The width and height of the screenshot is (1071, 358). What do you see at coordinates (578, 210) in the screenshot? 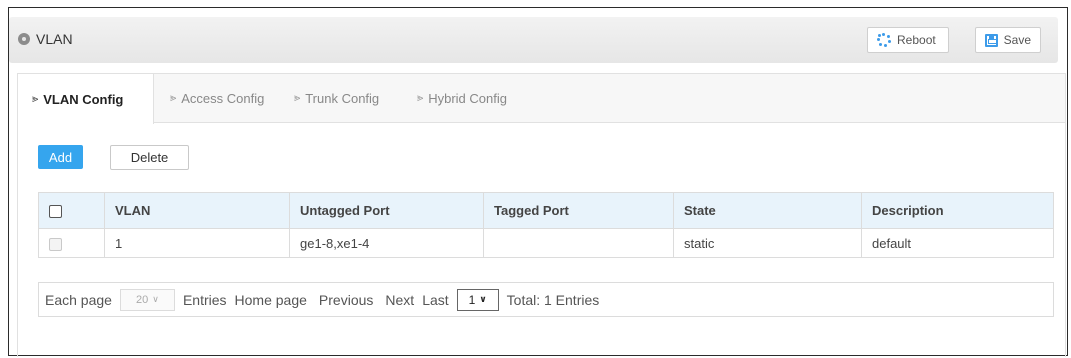
I see `column-header: Tagged Port` at bounding box center [578, 210].